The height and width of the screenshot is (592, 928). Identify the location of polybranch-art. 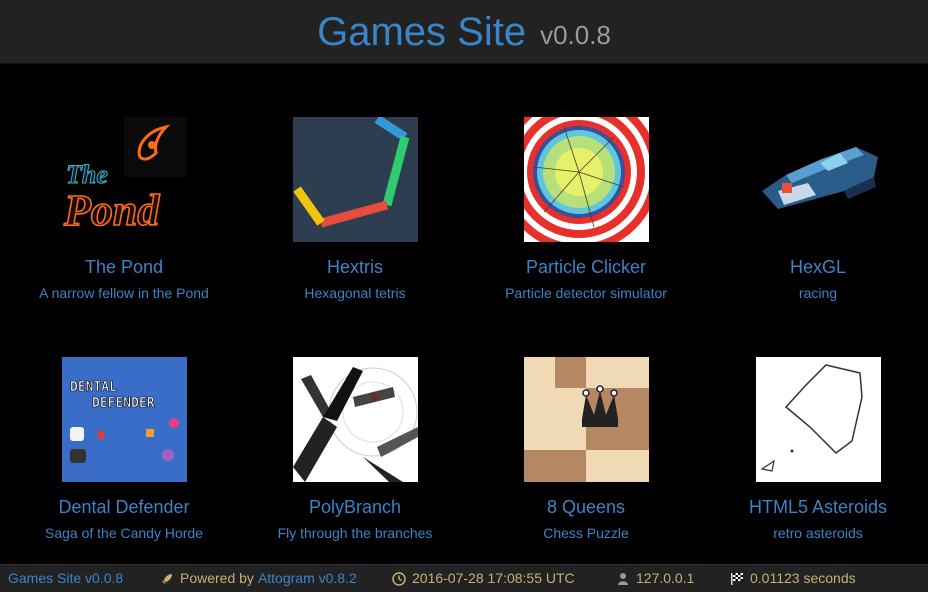
(355, 424).